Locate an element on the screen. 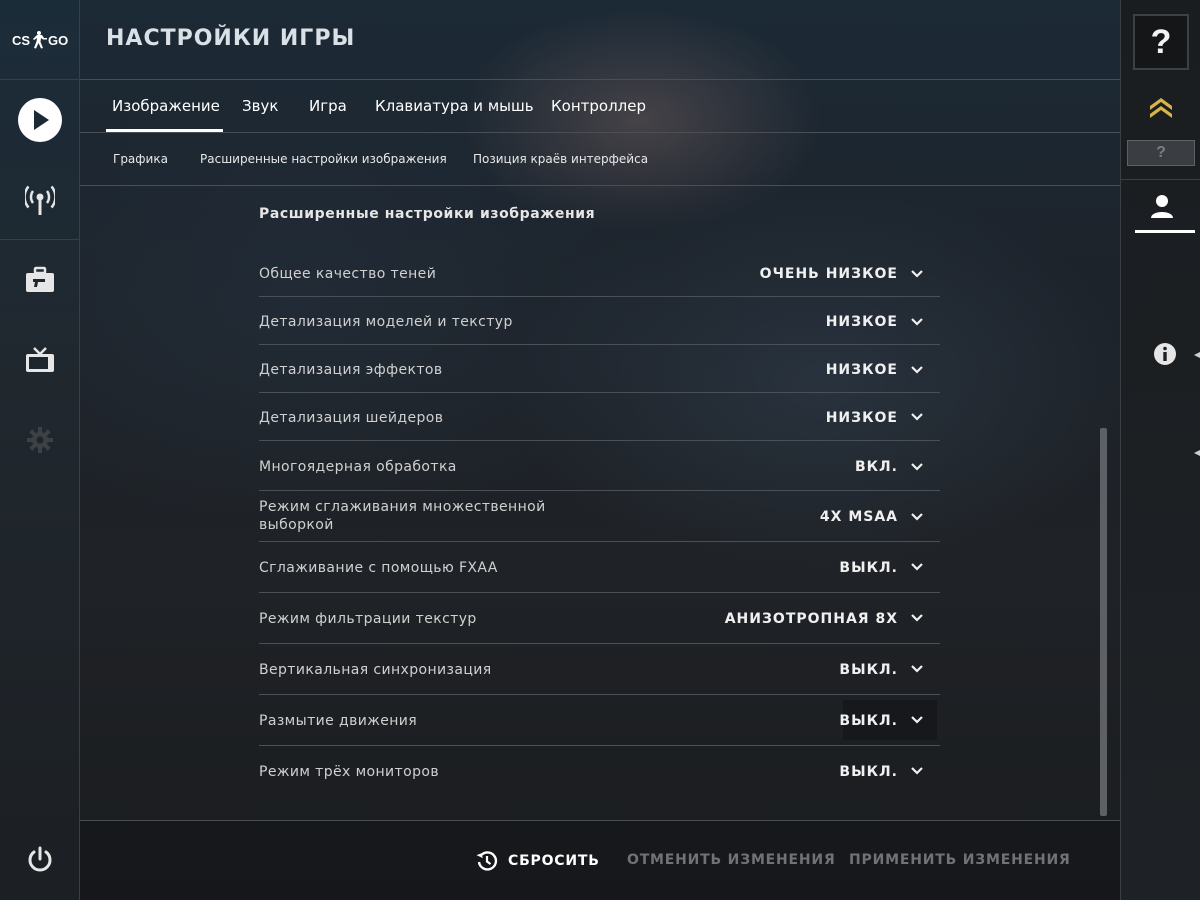 The image size is (1200, 900). setting-label: Режим трёх мониторов is located at coordinates (349, 772).